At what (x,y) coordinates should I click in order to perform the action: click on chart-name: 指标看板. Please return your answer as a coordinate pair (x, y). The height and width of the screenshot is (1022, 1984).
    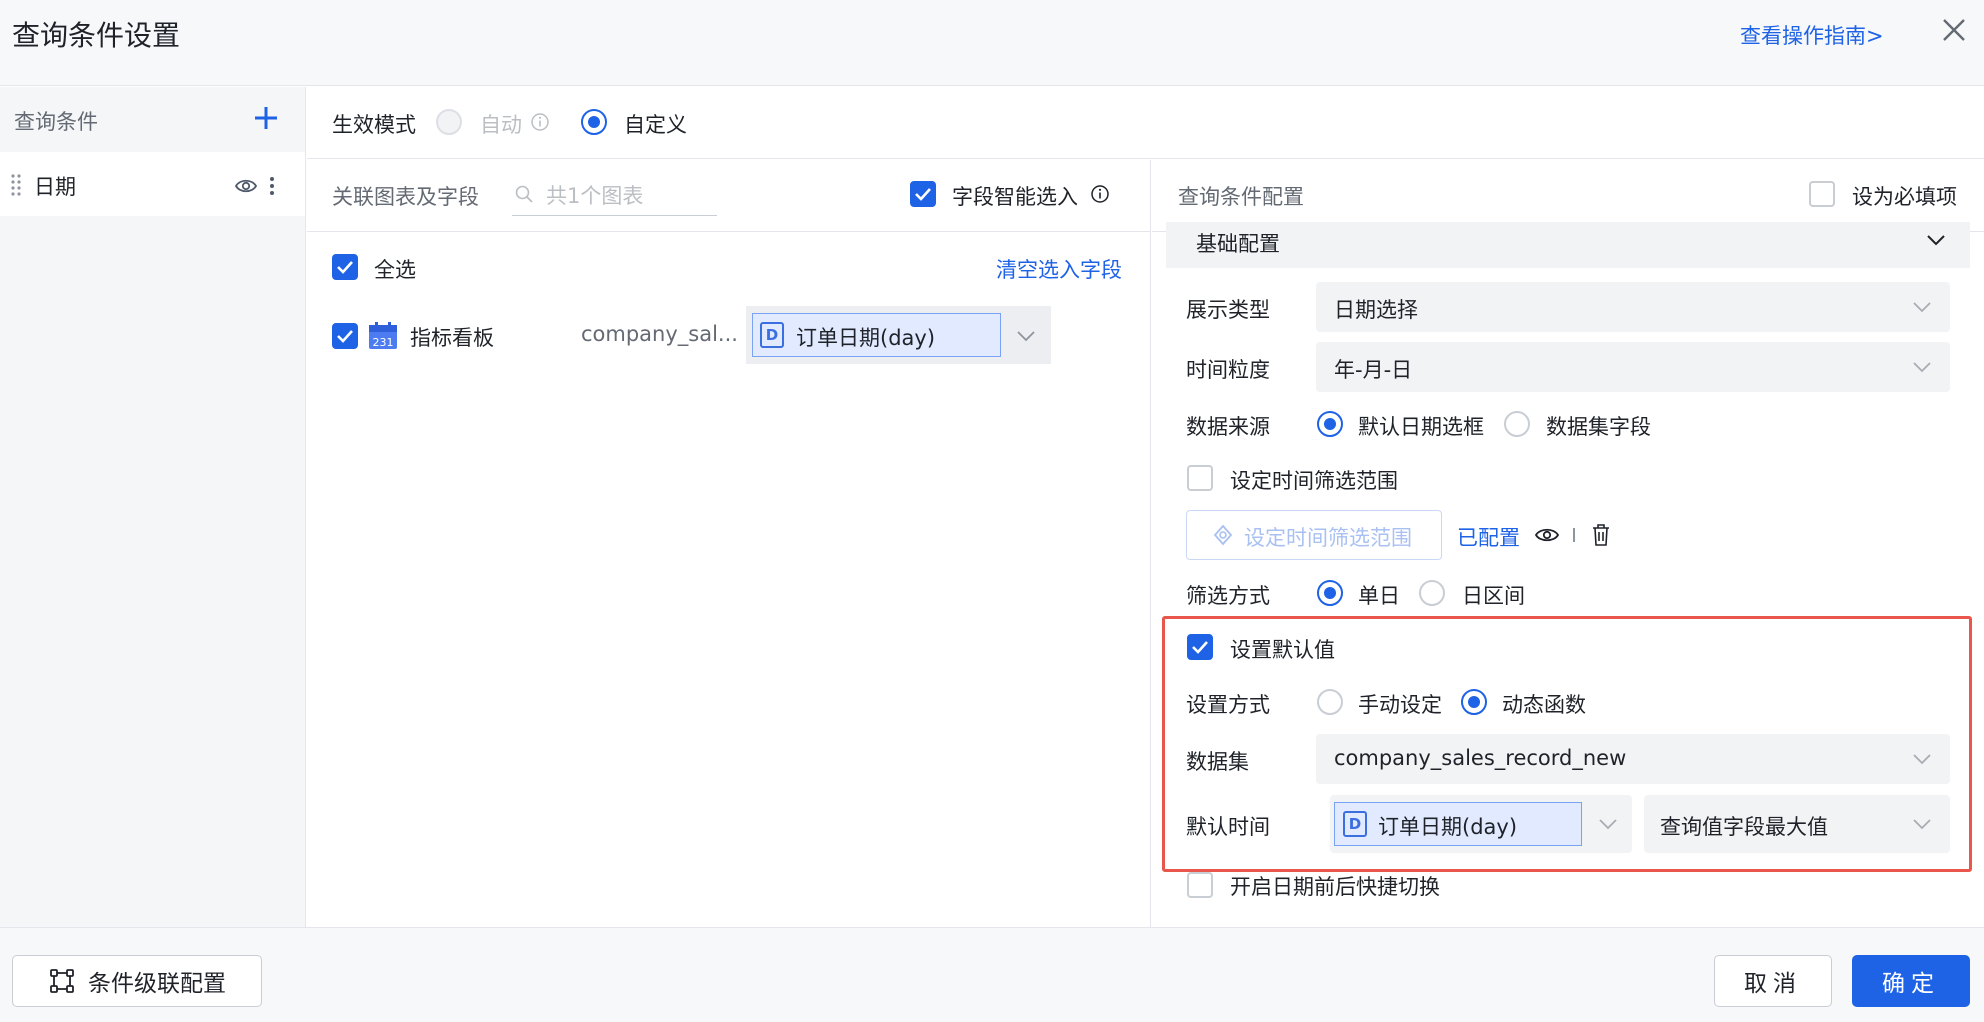
    Looking at the image, I should click on (452, 338).